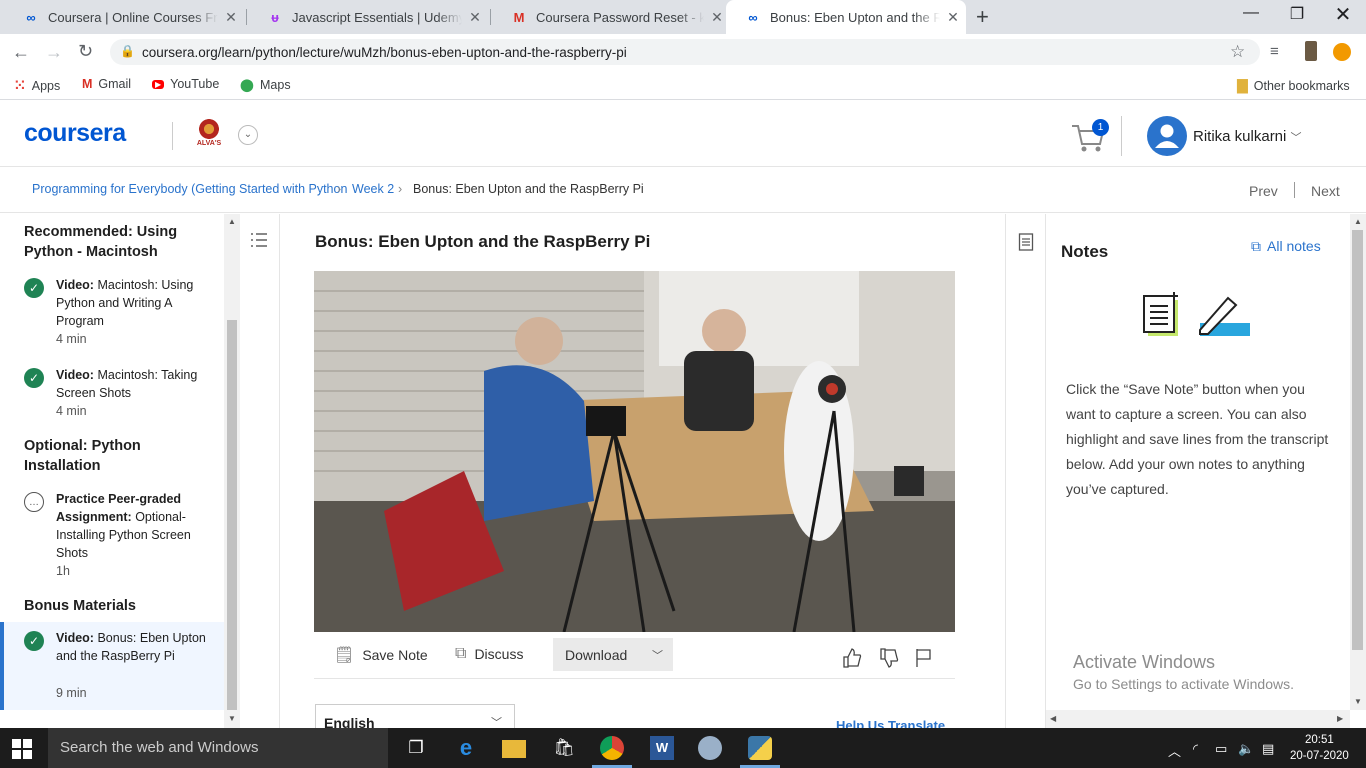 This screenshot has height=768, width=1366. I want to click on item-duration: 9 min, so click(71, 693).